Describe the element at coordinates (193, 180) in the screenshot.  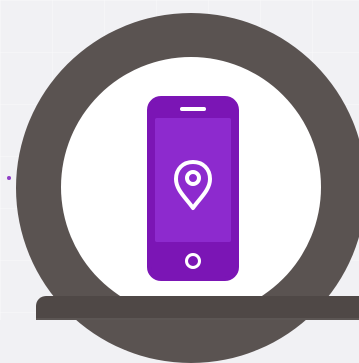
I see `phone-screen` at that location.